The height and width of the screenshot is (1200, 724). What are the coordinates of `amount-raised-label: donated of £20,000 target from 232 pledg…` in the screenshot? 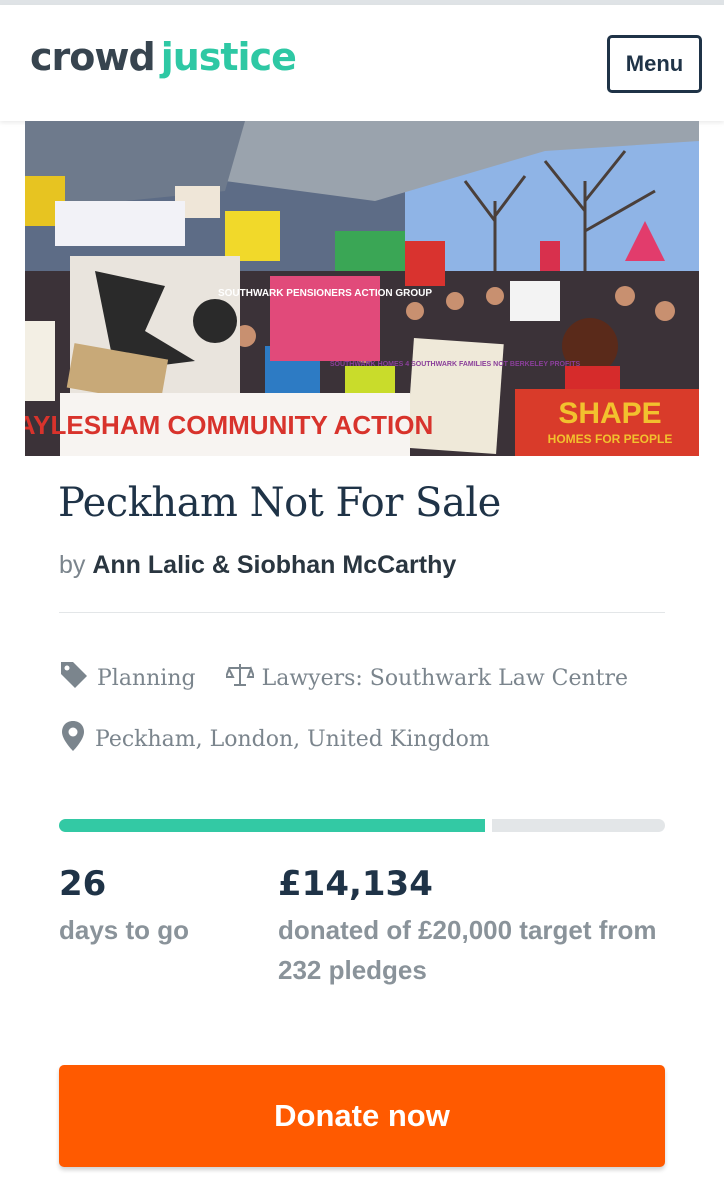 It's located at (467, 950).